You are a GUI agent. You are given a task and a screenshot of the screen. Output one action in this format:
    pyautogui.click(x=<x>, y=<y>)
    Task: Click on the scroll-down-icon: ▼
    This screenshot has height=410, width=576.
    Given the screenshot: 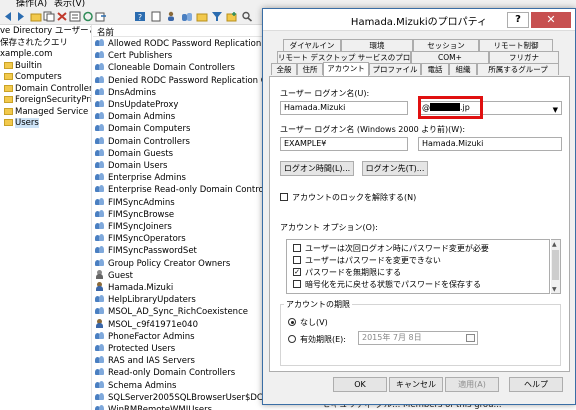 What is the action you would take?
    pyautogui.click(x=554, y=289)
    